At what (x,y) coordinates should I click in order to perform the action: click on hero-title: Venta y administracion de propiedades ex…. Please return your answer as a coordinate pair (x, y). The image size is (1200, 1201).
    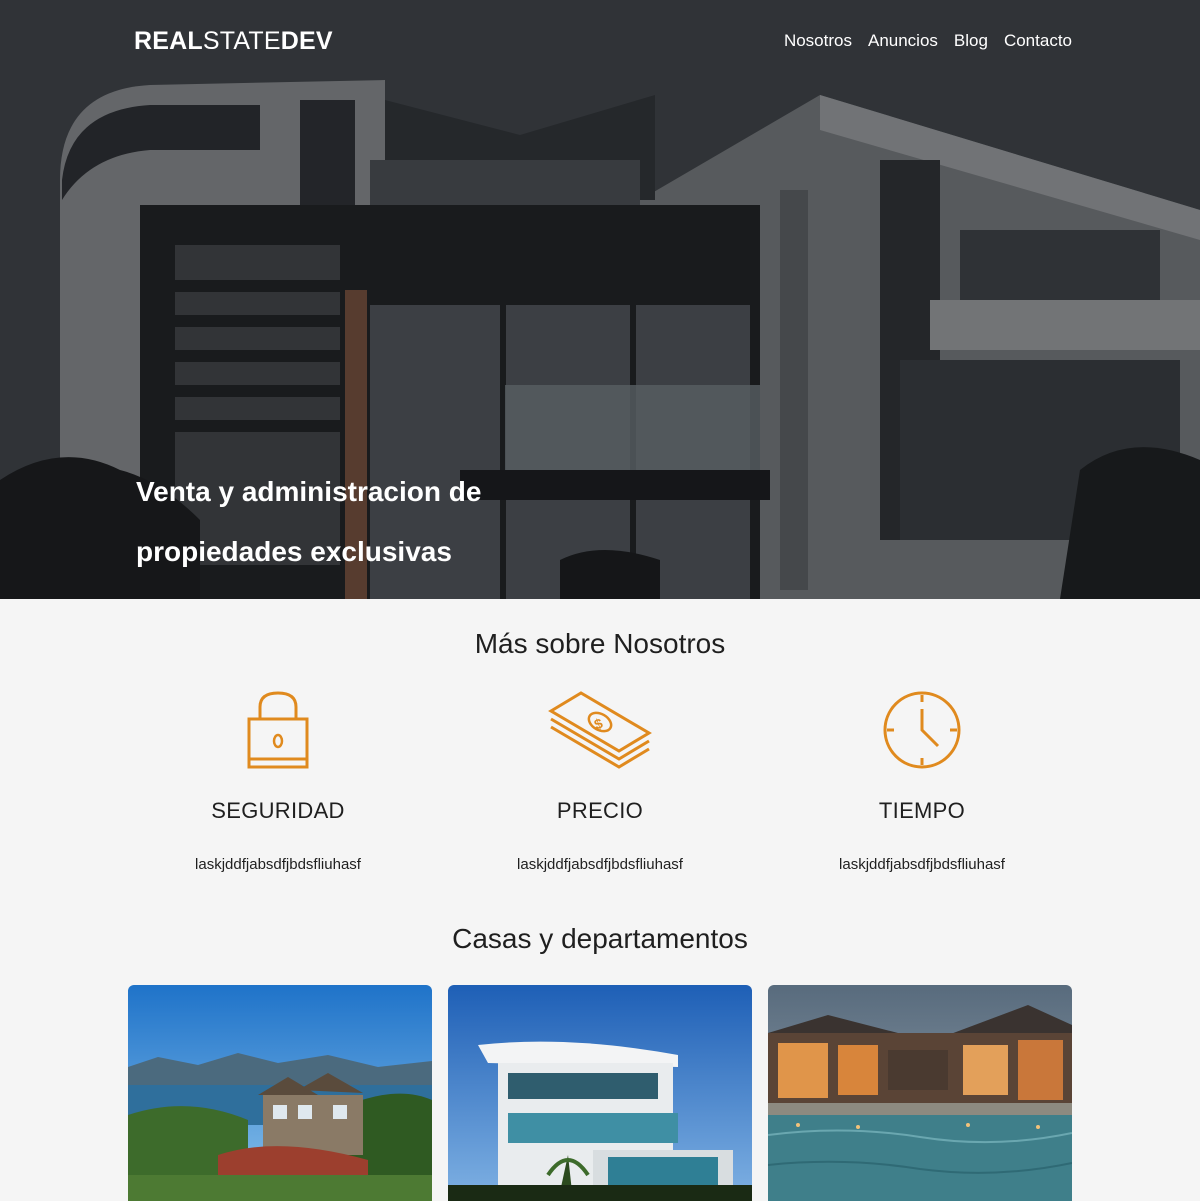
    Looking at the image, I should click on (309, 521).